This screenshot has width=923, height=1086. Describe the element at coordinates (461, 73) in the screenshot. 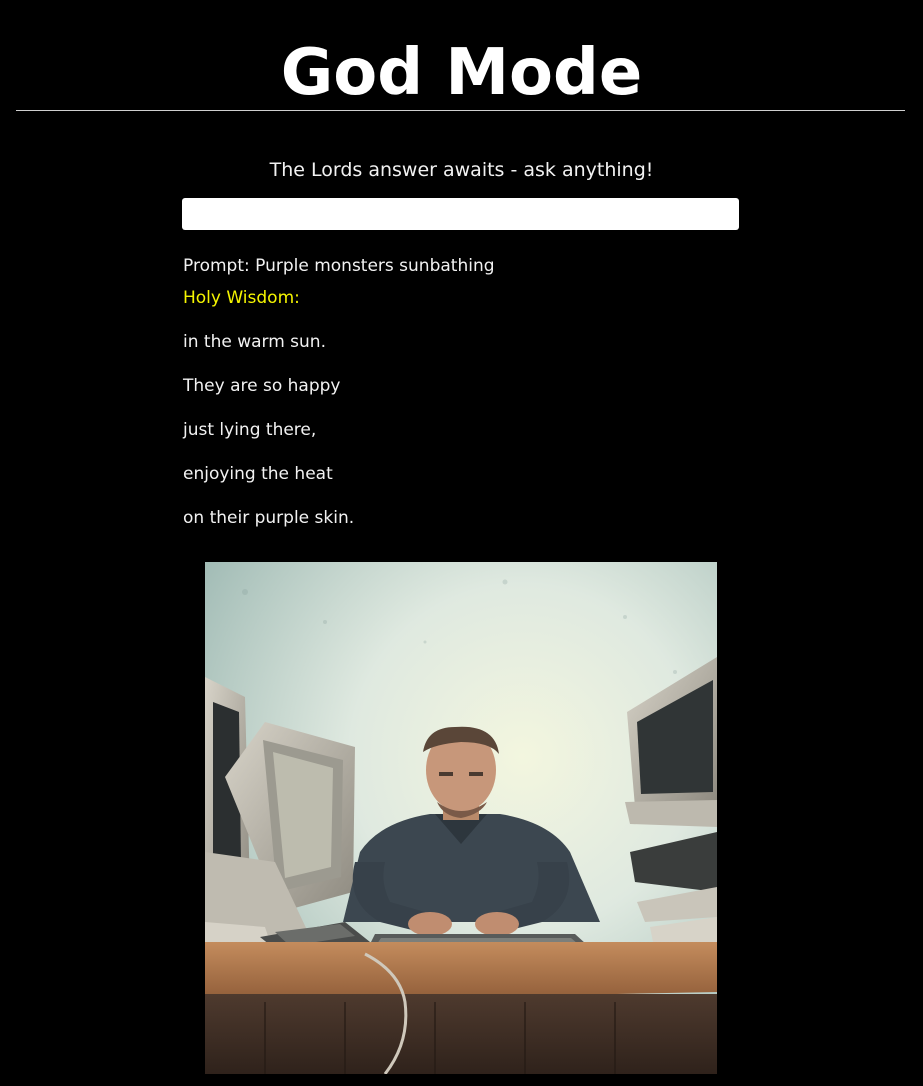

I see `page-title: God Mode` at that location.